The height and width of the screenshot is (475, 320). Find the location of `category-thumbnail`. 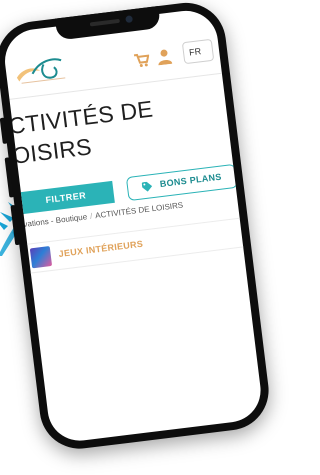

category-thumbnail is located at coordinates (41, 257).